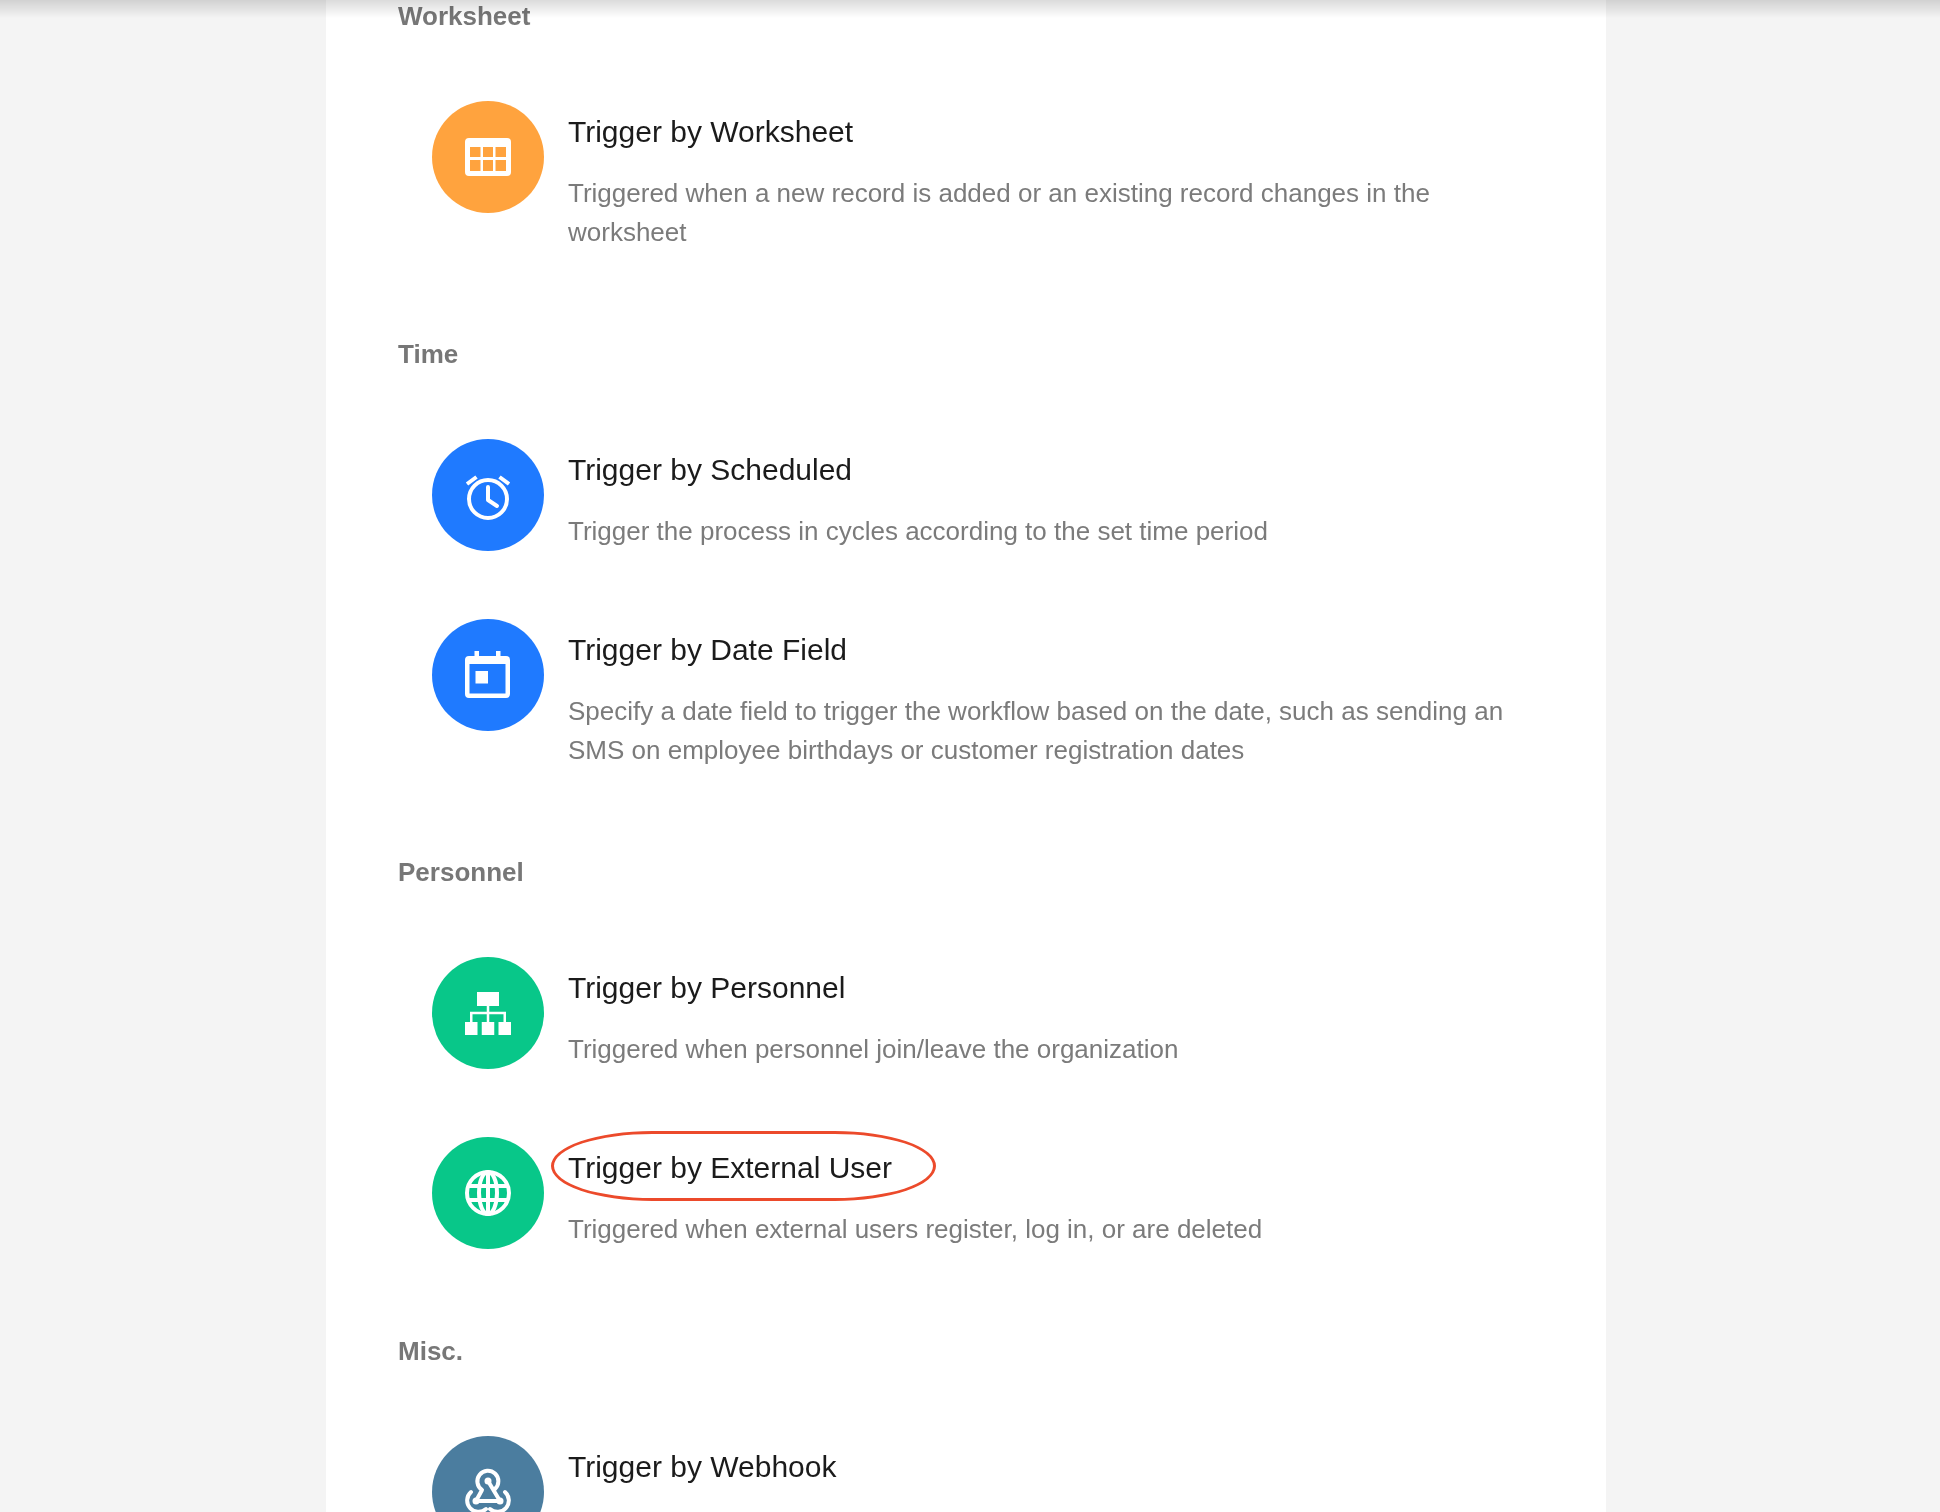  I want to click on trigger-title: Trigger by Personnel, so click(707, 988).